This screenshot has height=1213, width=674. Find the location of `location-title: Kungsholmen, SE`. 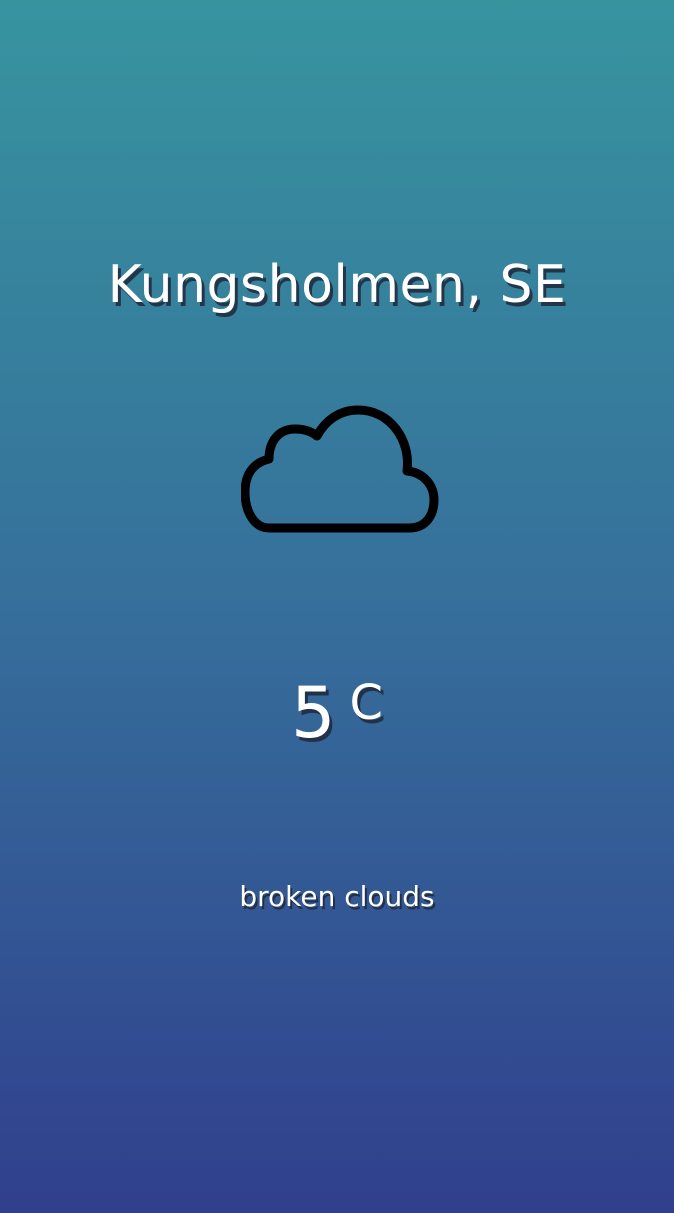

location-title: Kungsholmen, SE is located at coordinates (337, 285).